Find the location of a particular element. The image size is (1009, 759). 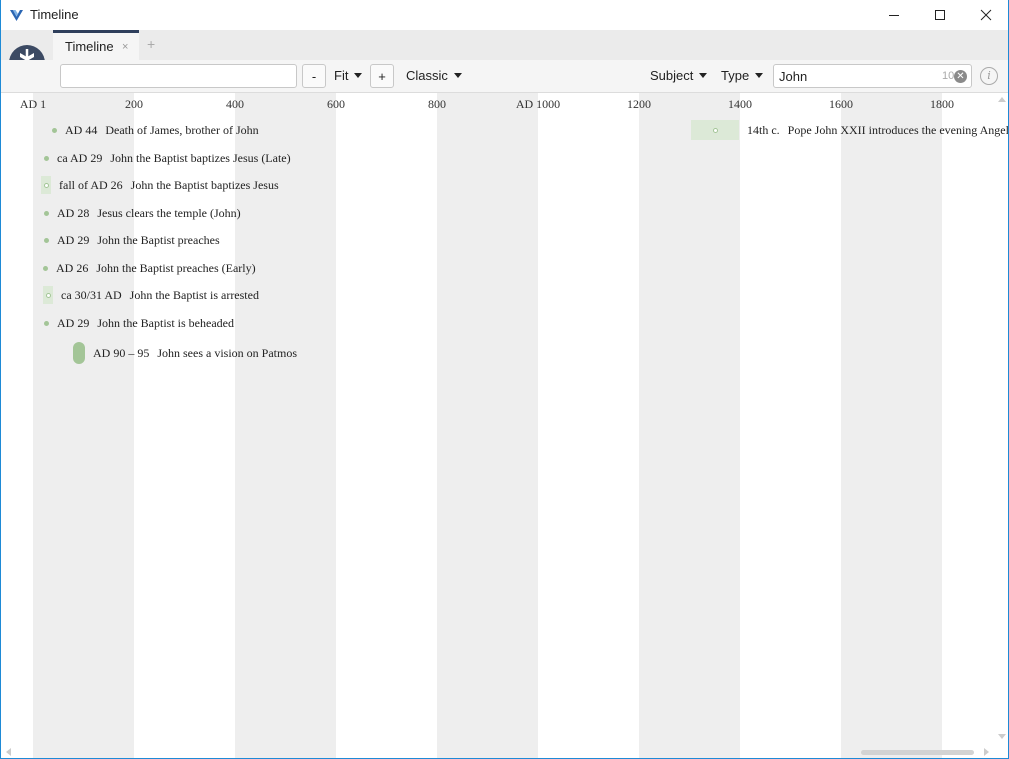

scroll-left-icon is located at coordinates (8, 752).